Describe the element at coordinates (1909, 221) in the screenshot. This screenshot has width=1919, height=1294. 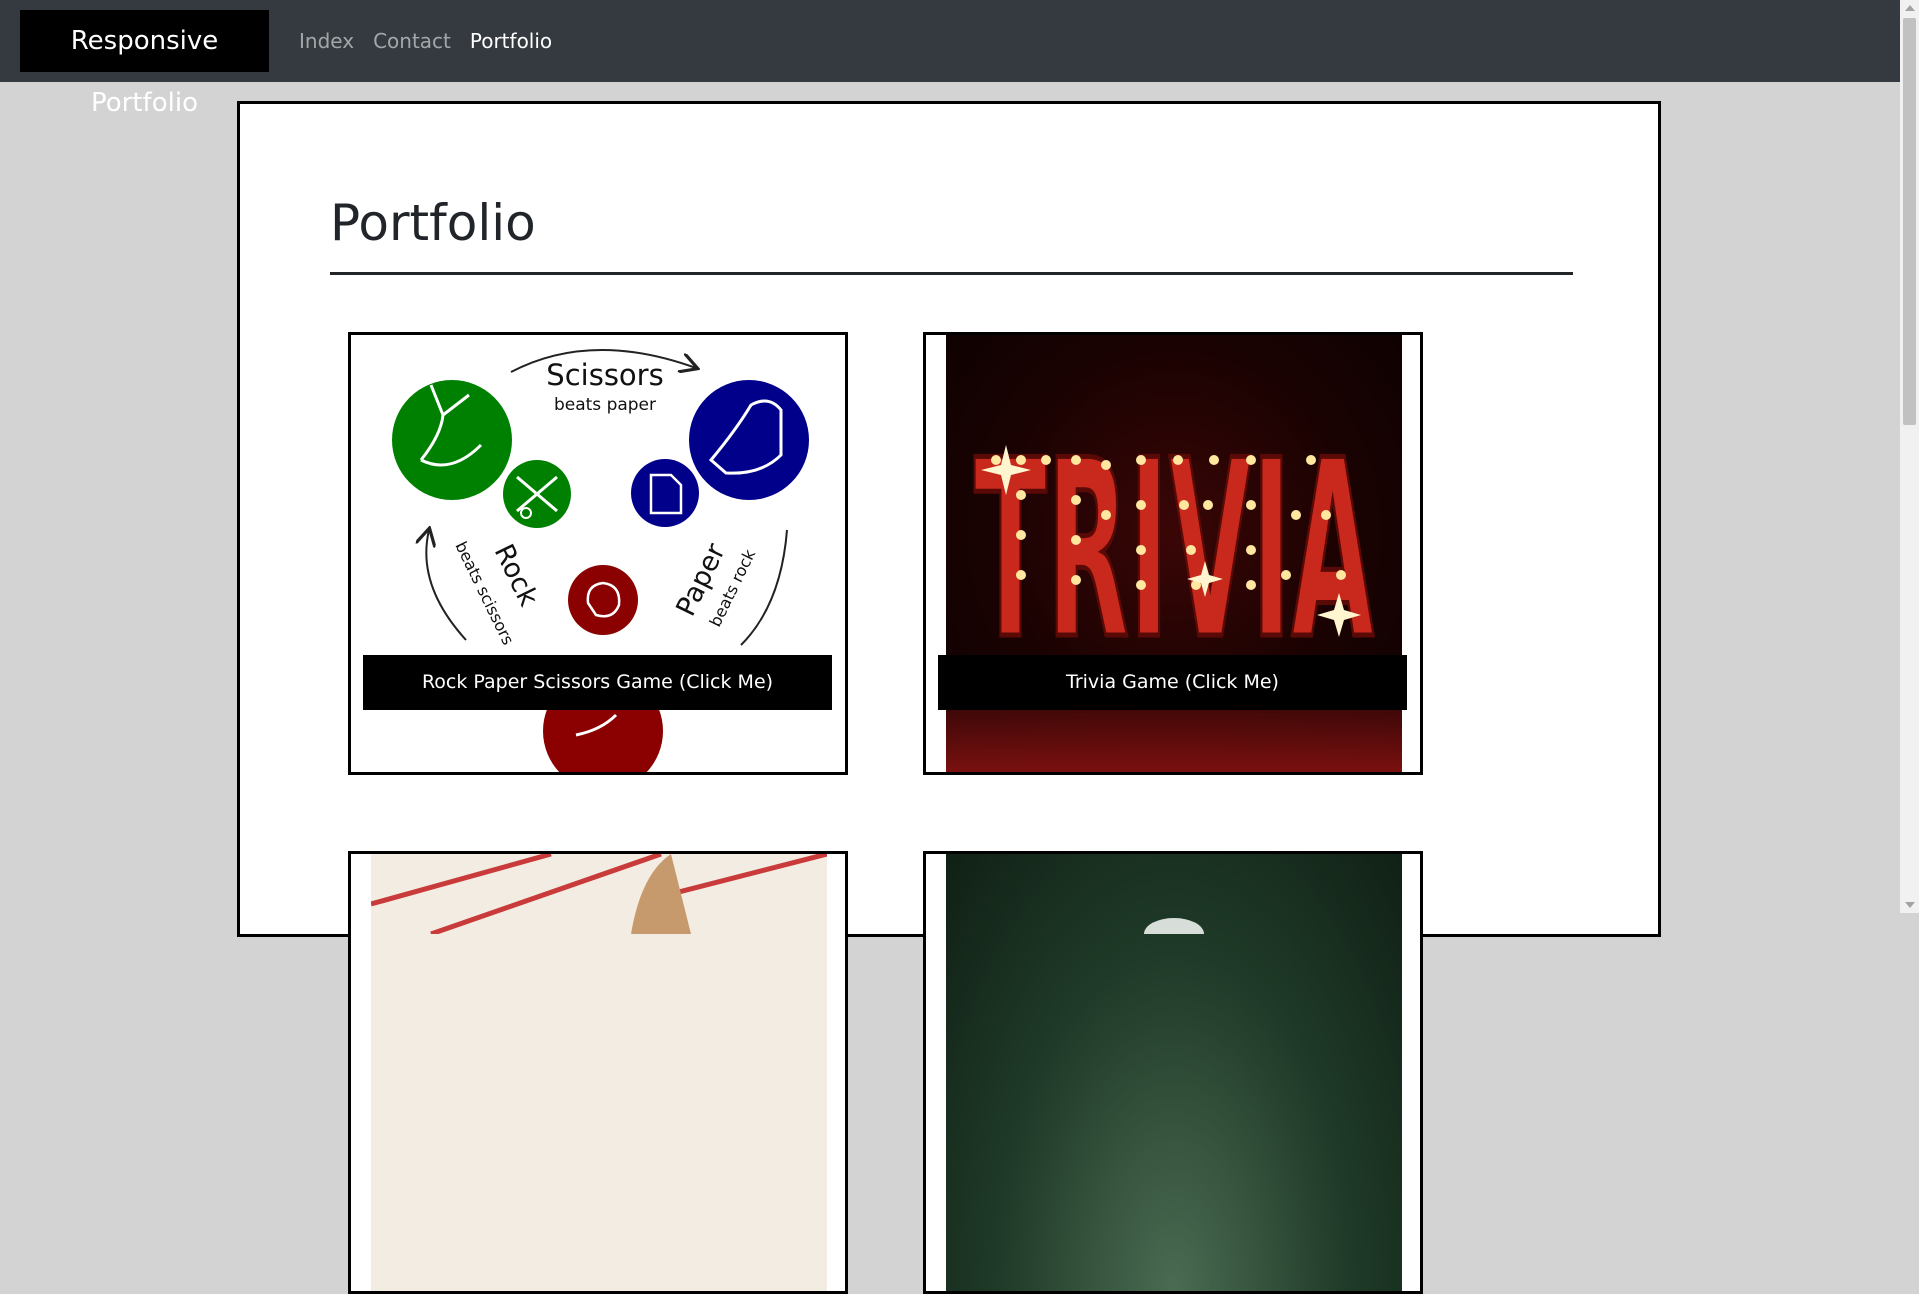
I see `scroll-thumb` at that location.